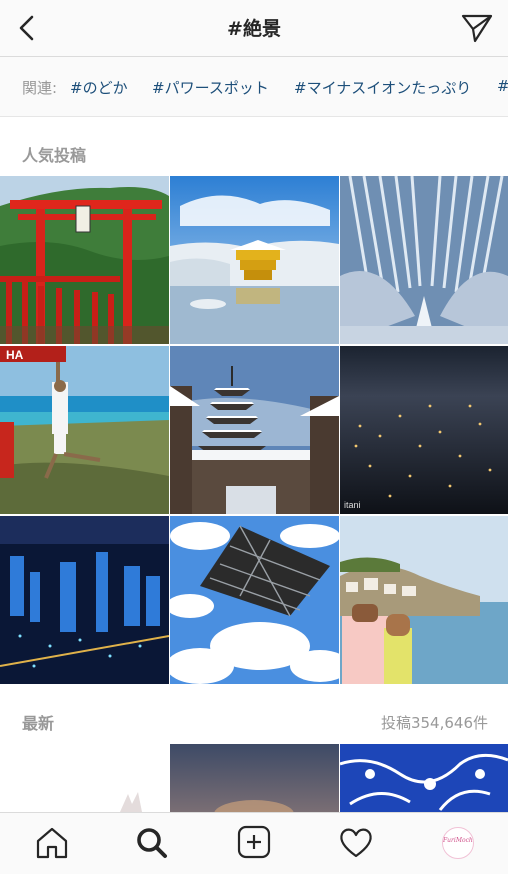  I want to click on top-bar: #絶景, so click(254, 28).